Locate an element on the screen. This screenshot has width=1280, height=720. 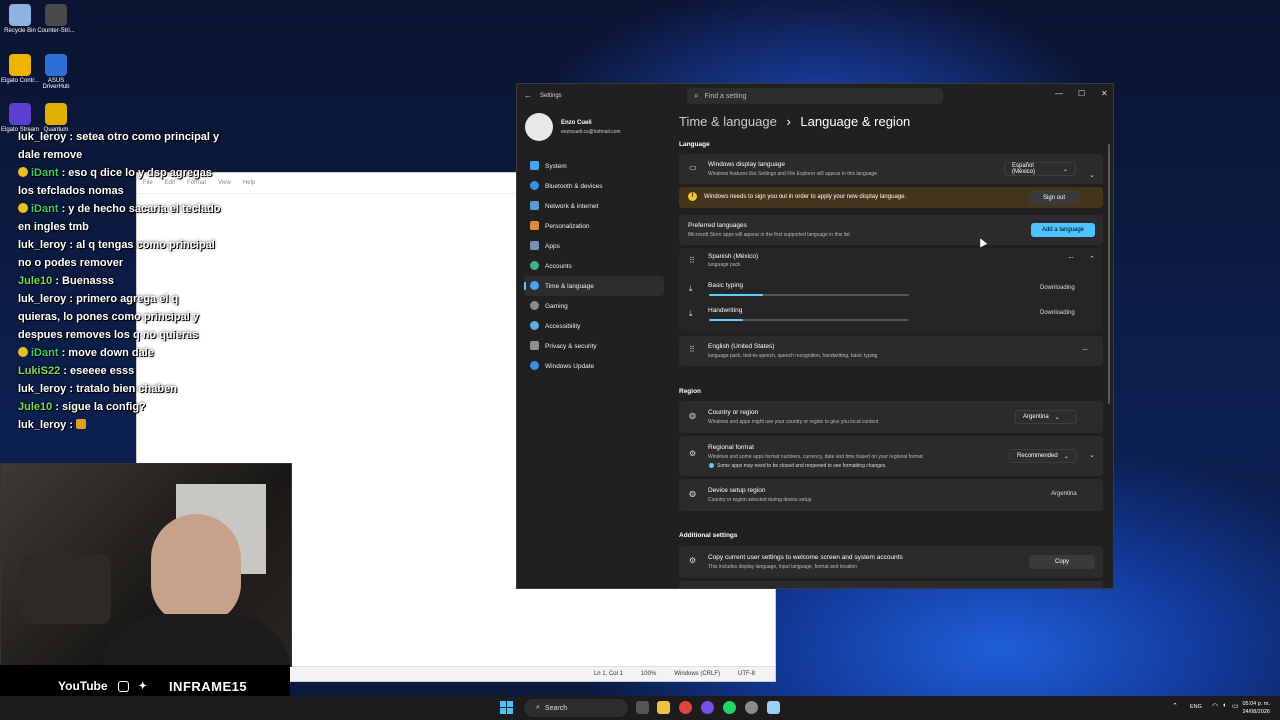
spotify-icon is located at coordinates (729, 707).